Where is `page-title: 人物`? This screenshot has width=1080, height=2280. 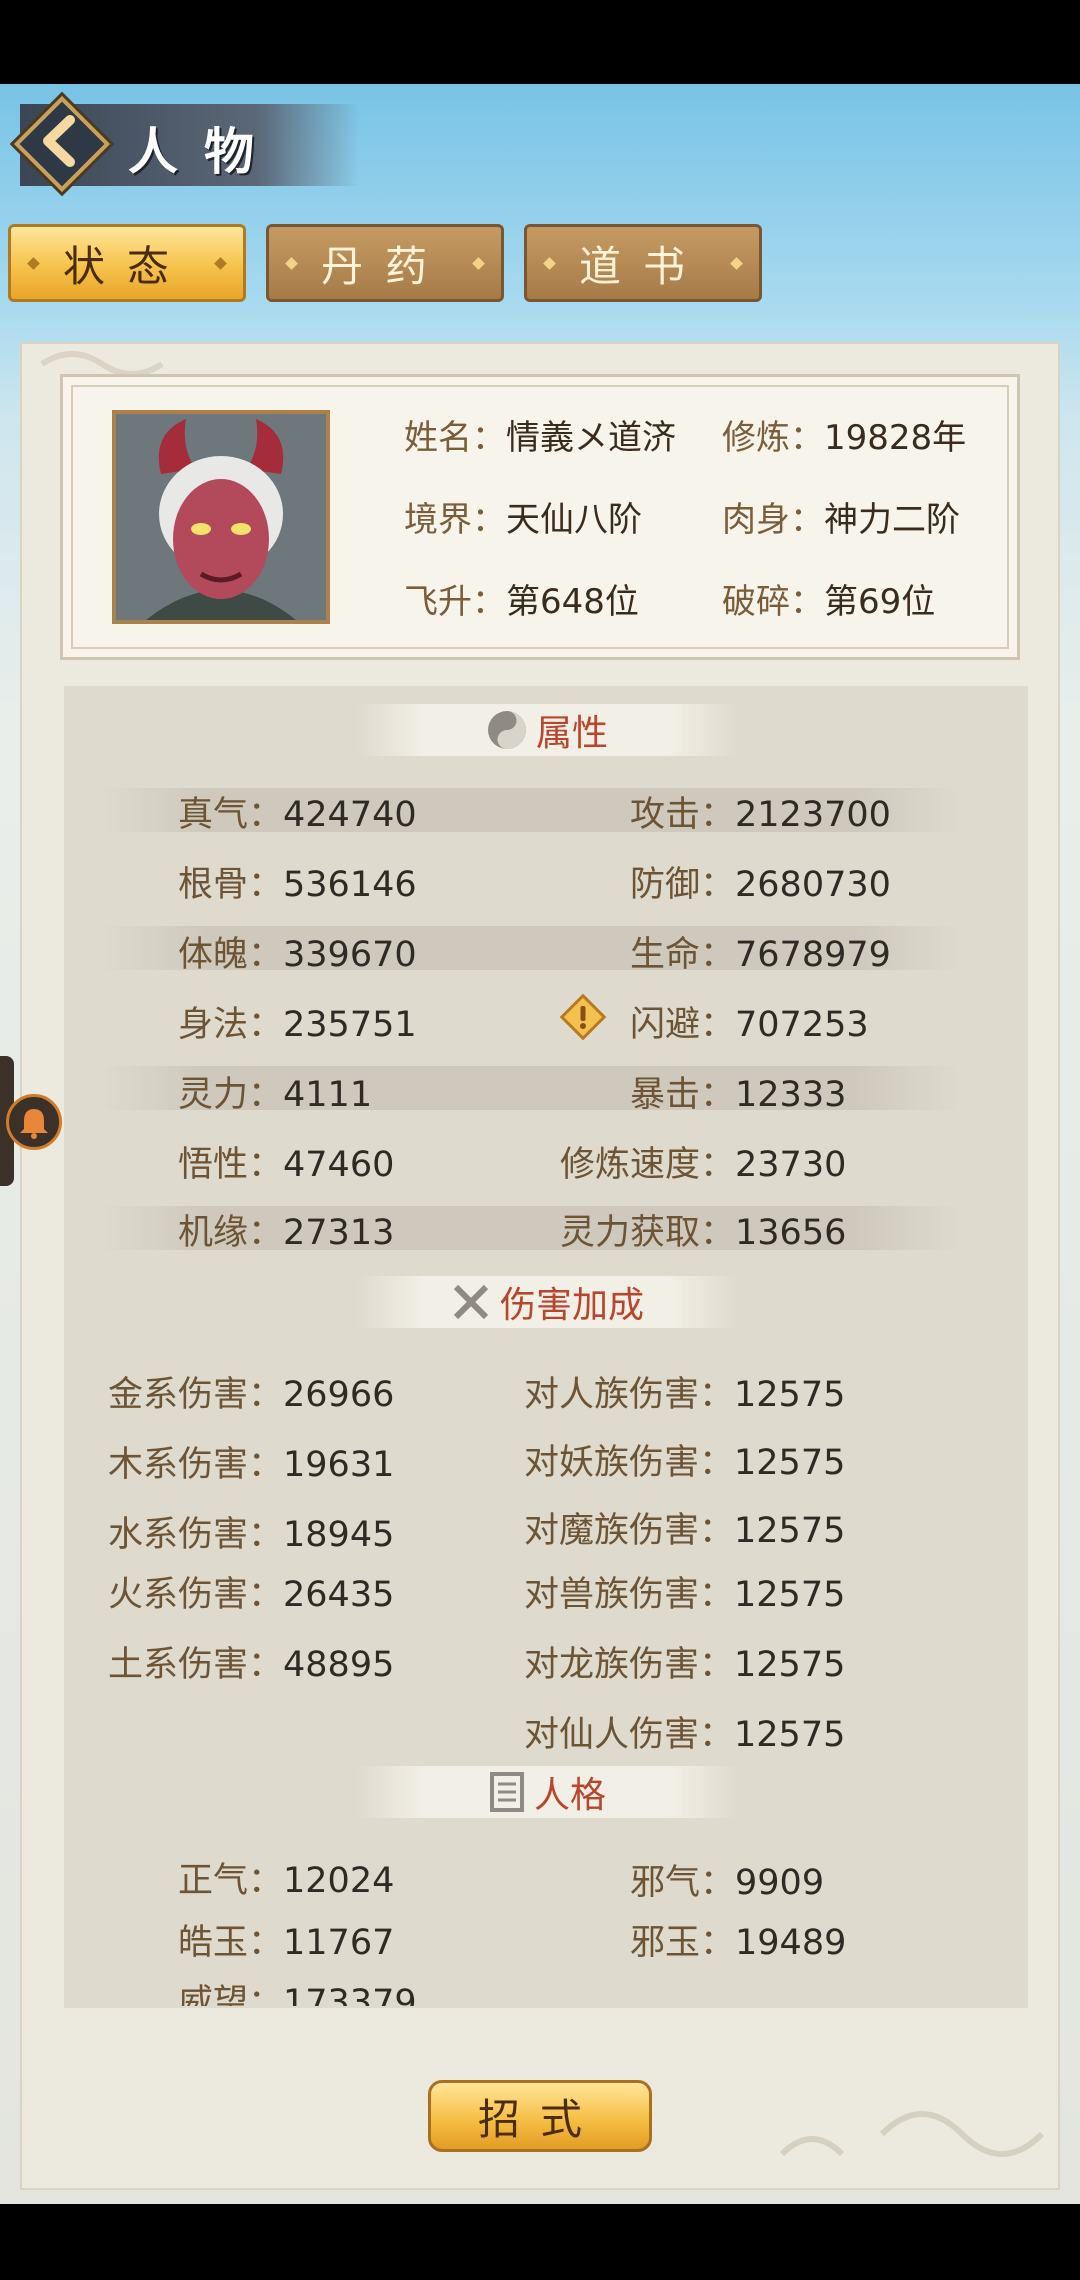 page-title: 人物 is located at coordinates (204, 151).